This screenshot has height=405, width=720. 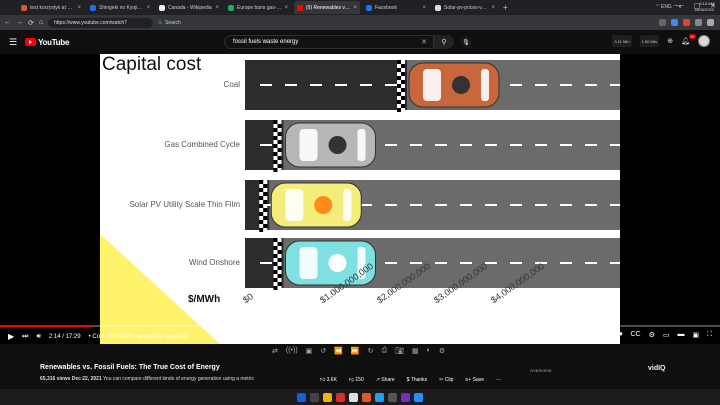 I want to click on overview-tab: OVERVIEW, so click(x=541, y=370).